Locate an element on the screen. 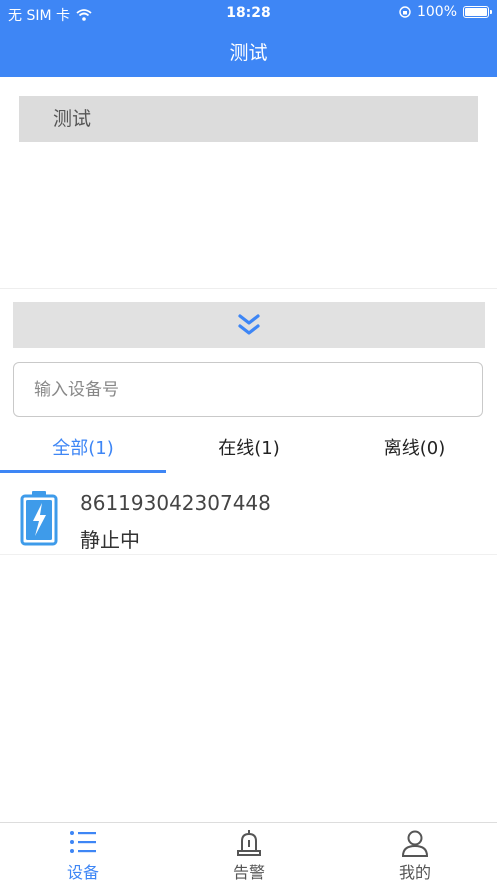 This screenshot has width=497, height=884. tab-online: 在线(1) is located at coordinates (249, 450).